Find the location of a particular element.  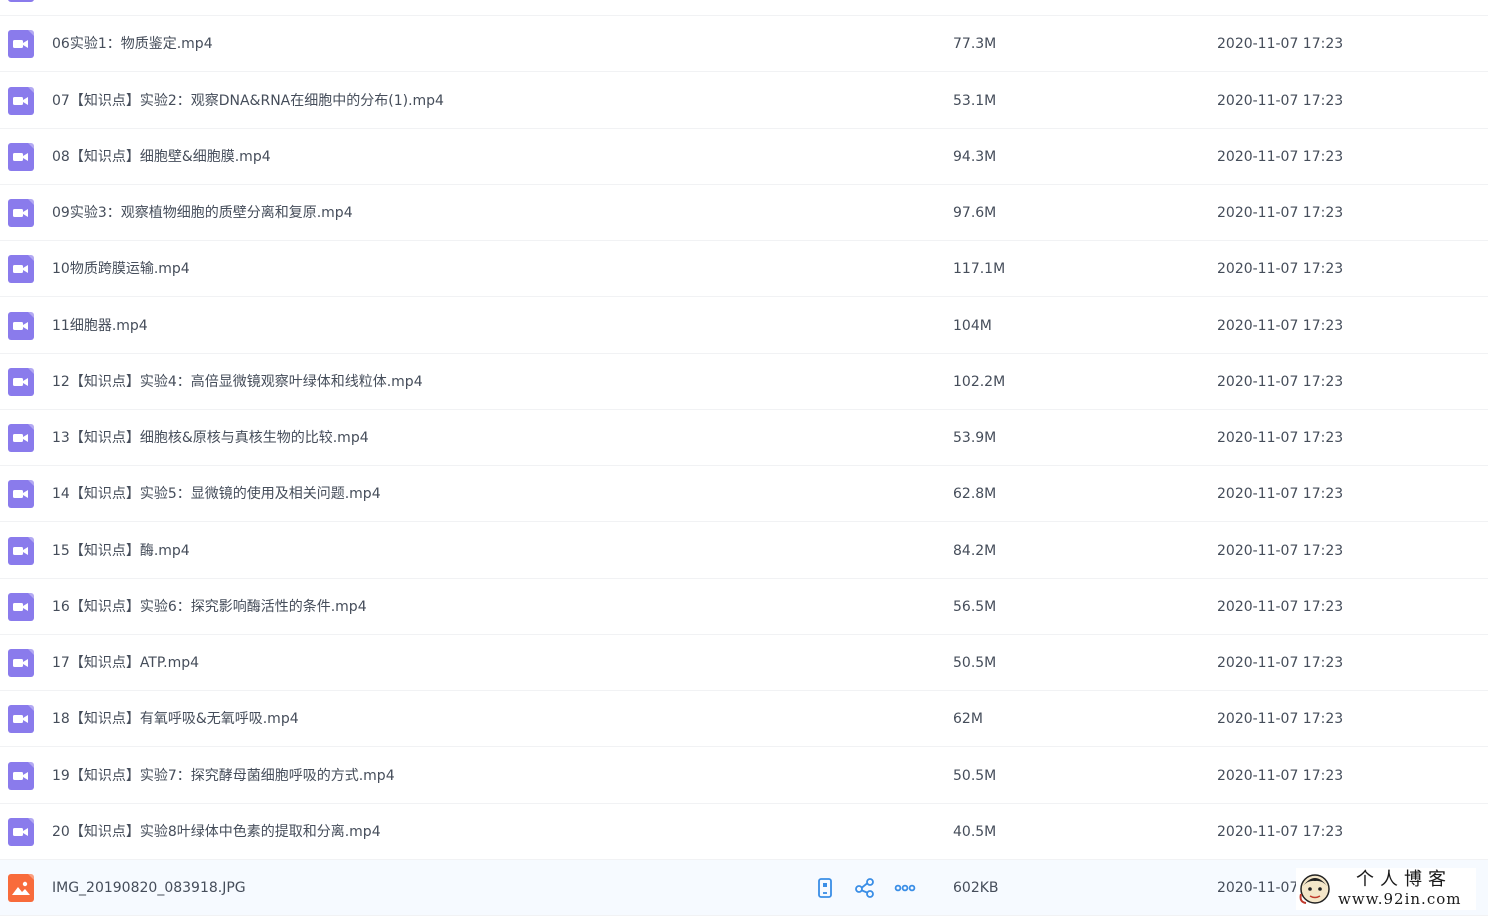

file-name: 11细胞器.mp4 is located at coordinates (100, 326).